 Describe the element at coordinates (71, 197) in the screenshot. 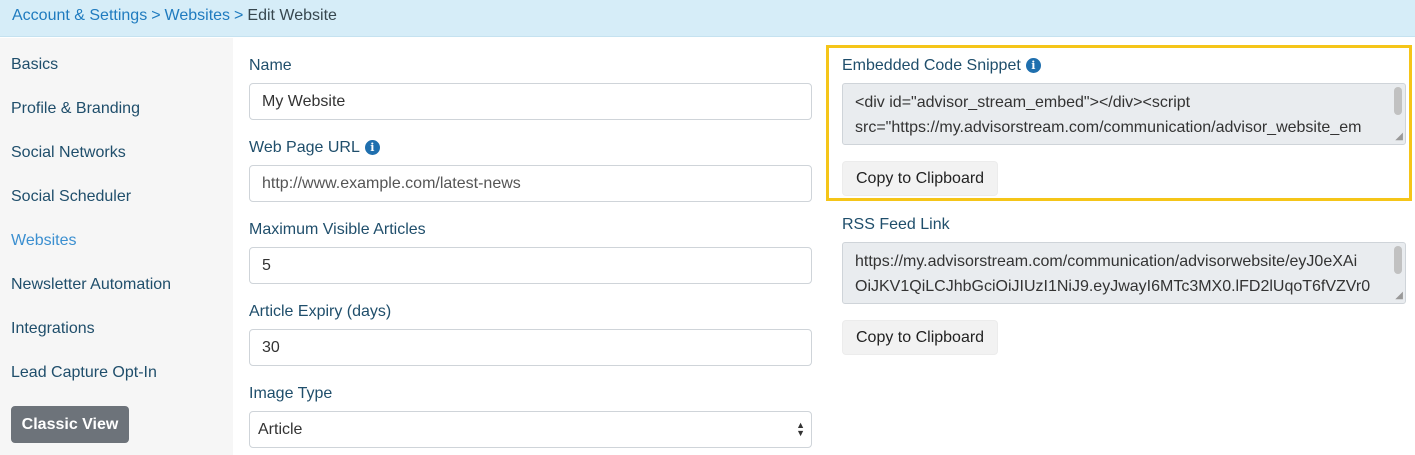

I see `sidebar-item-social-scheduler: Social Scheduler` at that location.